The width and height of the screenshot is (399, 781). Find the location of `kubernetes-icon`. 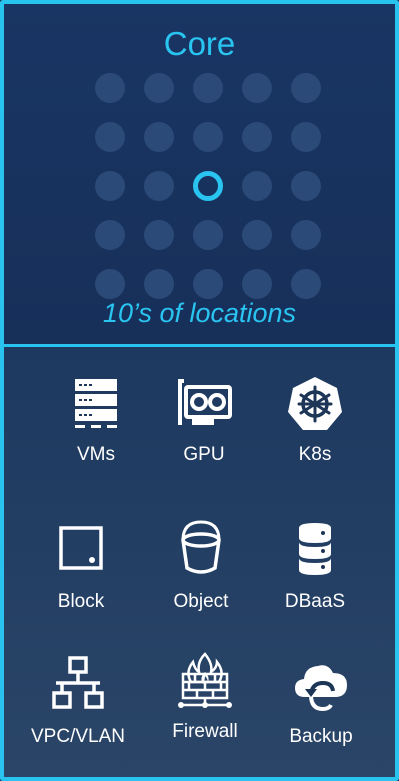

kubernetes-icon is located at coordinates (315, 403).